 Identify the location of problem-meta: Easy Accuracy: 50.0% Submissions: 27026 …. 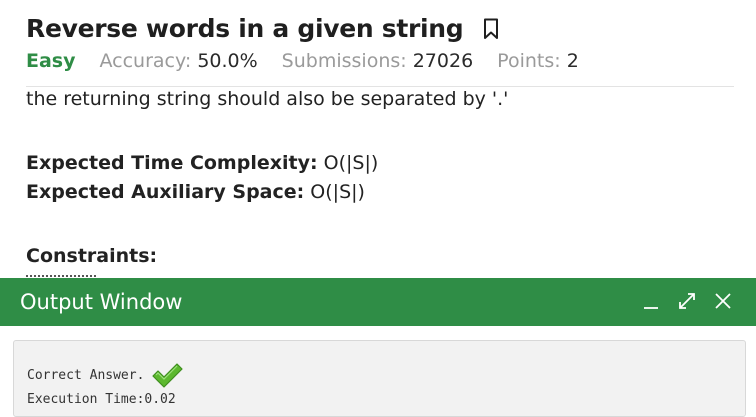
(314, 61).